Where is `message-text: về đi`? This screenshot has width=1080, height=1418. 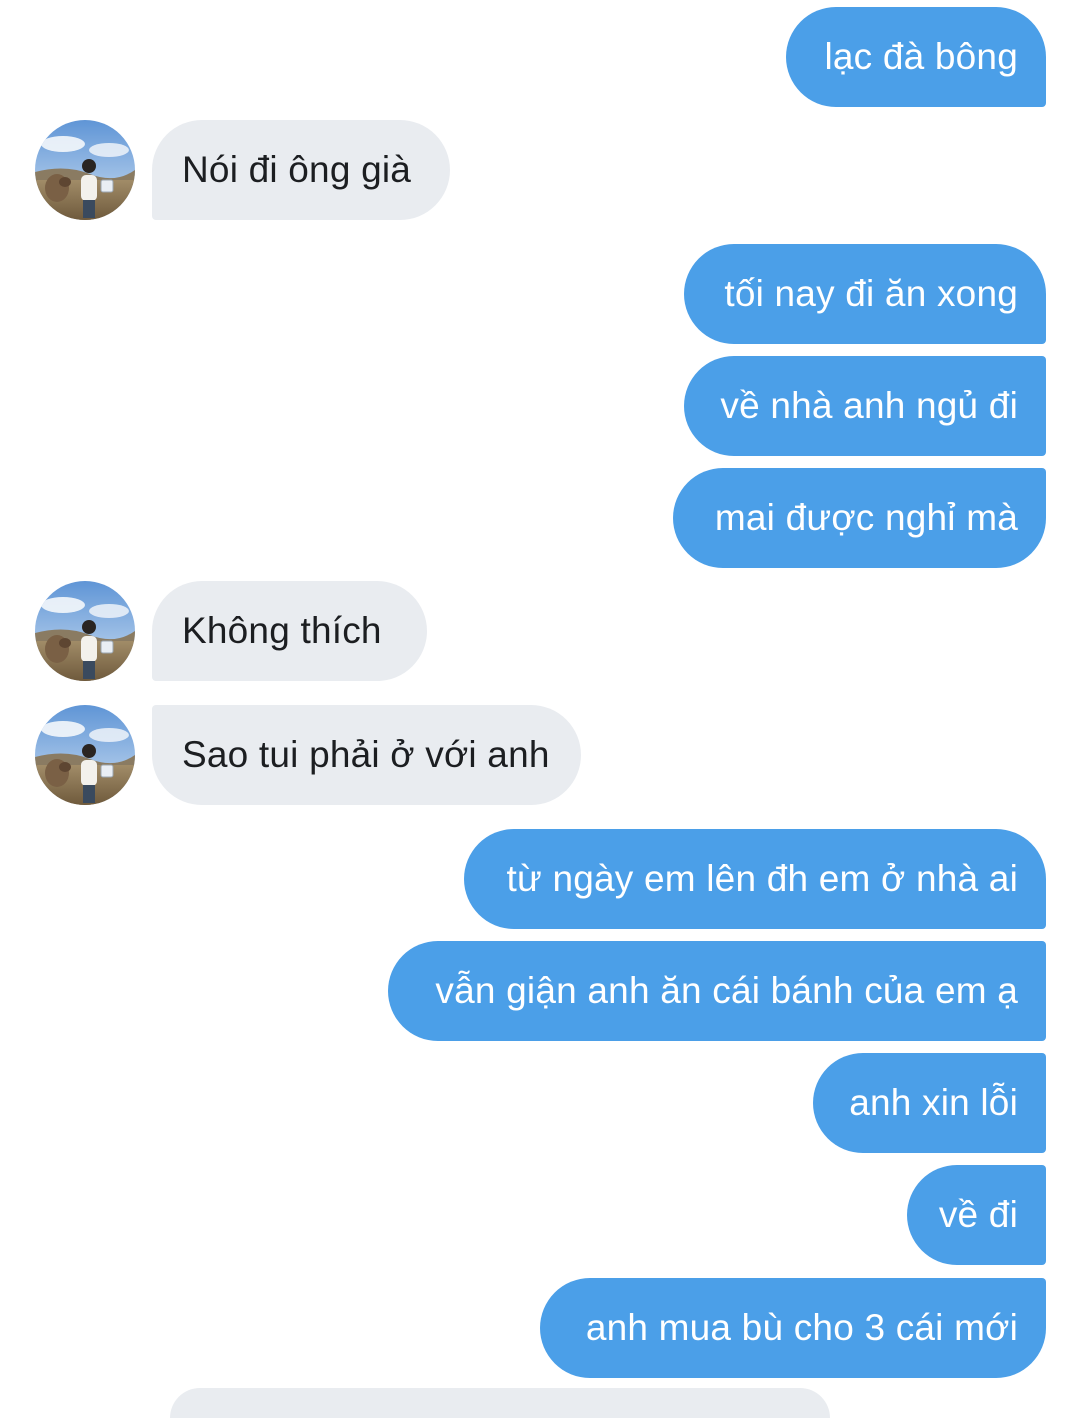
message-text: về đi is located at coordinates (978, 1214).